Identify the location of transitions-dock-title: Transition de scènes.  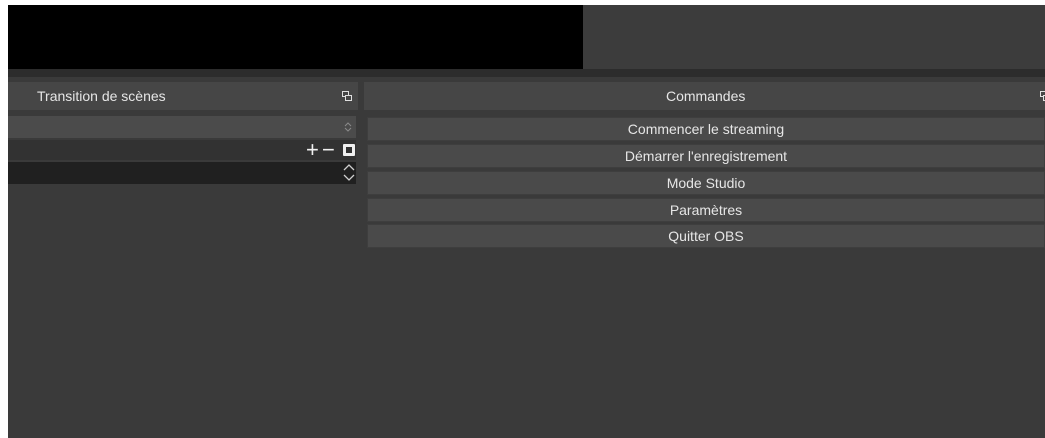
(101, 96).